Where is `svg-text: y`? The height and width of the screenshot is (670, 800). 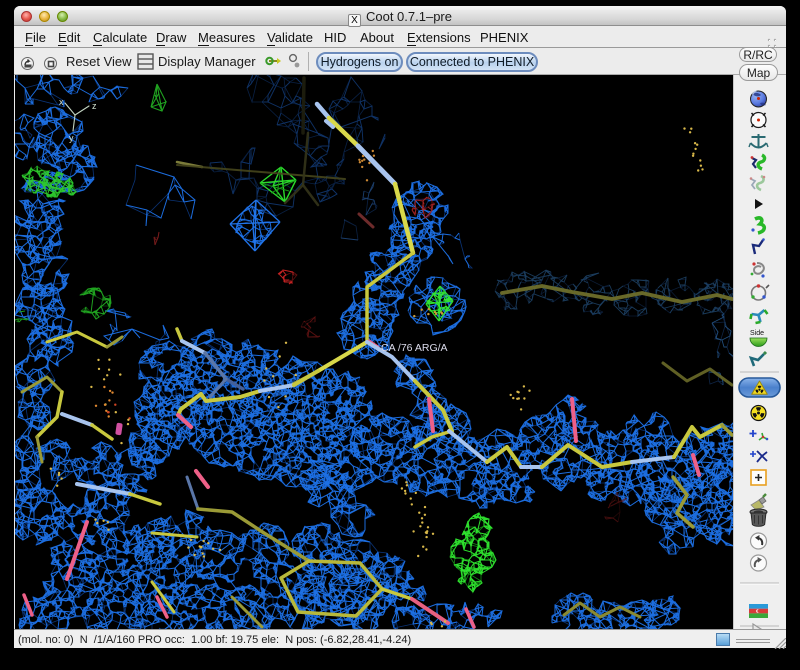
svg-text: y is located at coordinates (71, 138).